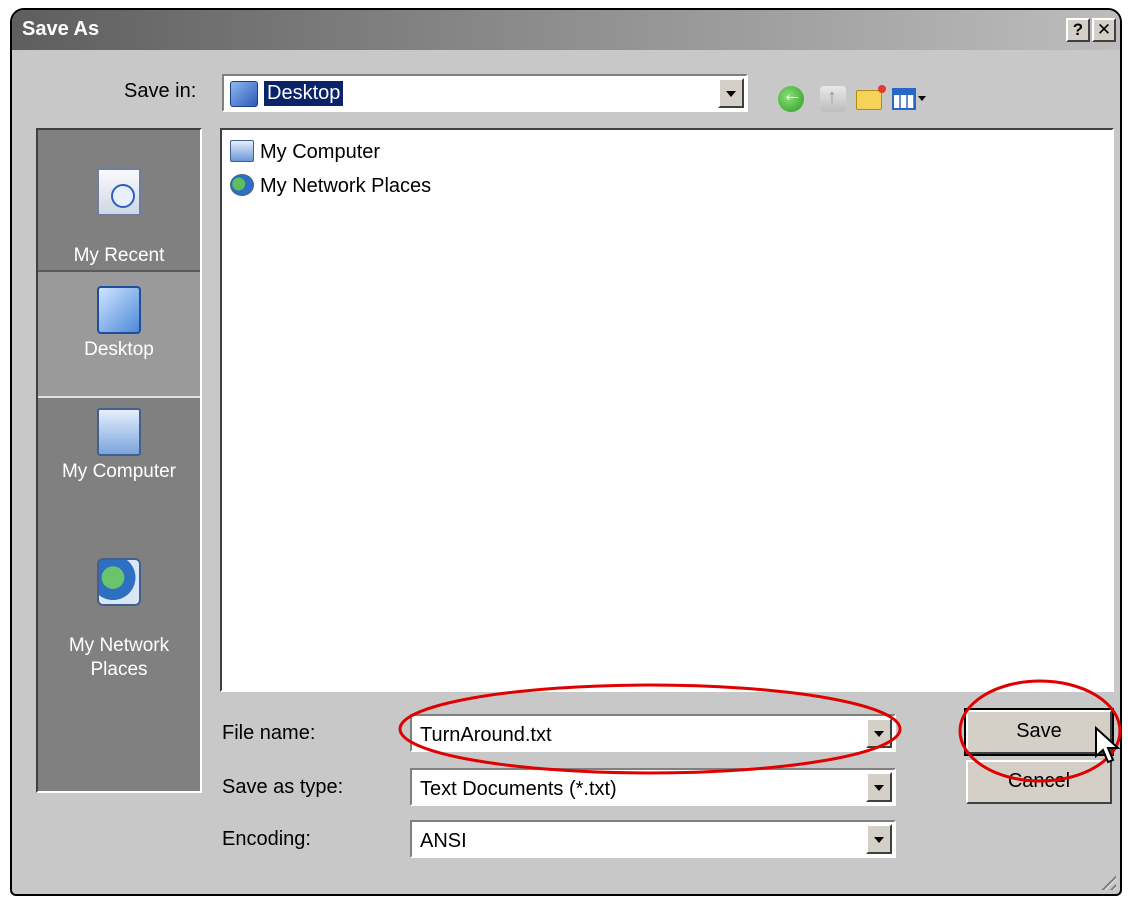 This screenshot has height=903, width=1128. Describe the element at coordinates (1039, 782) in the screenshot. I see `cancel-button: Cancel` at that location.